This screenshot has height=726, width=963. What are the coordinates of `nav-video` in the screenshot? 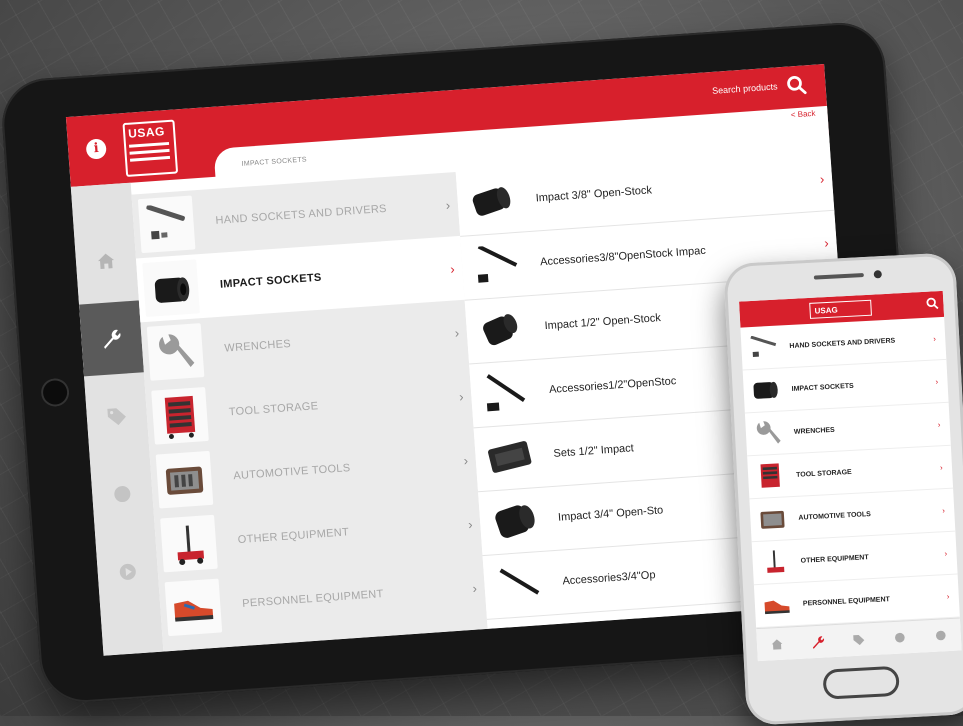 It's located at (940, 635).